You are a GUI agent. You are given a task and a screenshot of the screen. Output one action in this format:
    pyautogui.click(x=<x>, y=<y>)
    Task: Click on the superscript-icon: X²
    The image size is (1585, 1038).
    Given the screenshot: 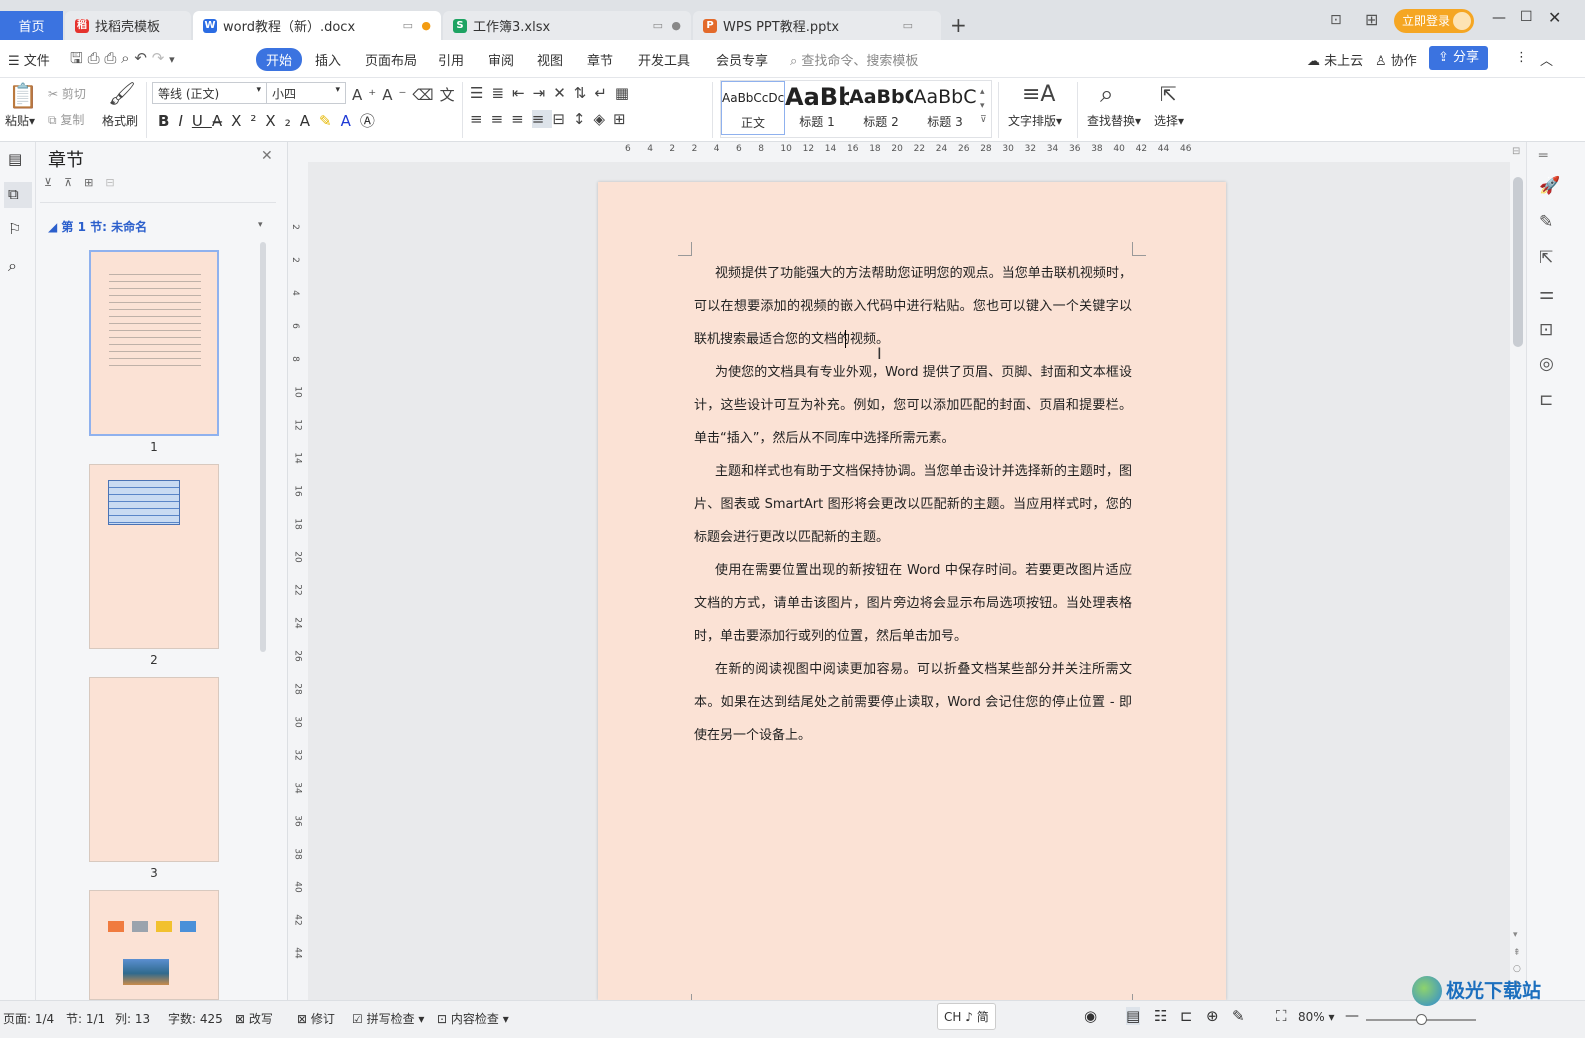 What is the action you would take?
    pyautogui.click(x=248, y=121)
    